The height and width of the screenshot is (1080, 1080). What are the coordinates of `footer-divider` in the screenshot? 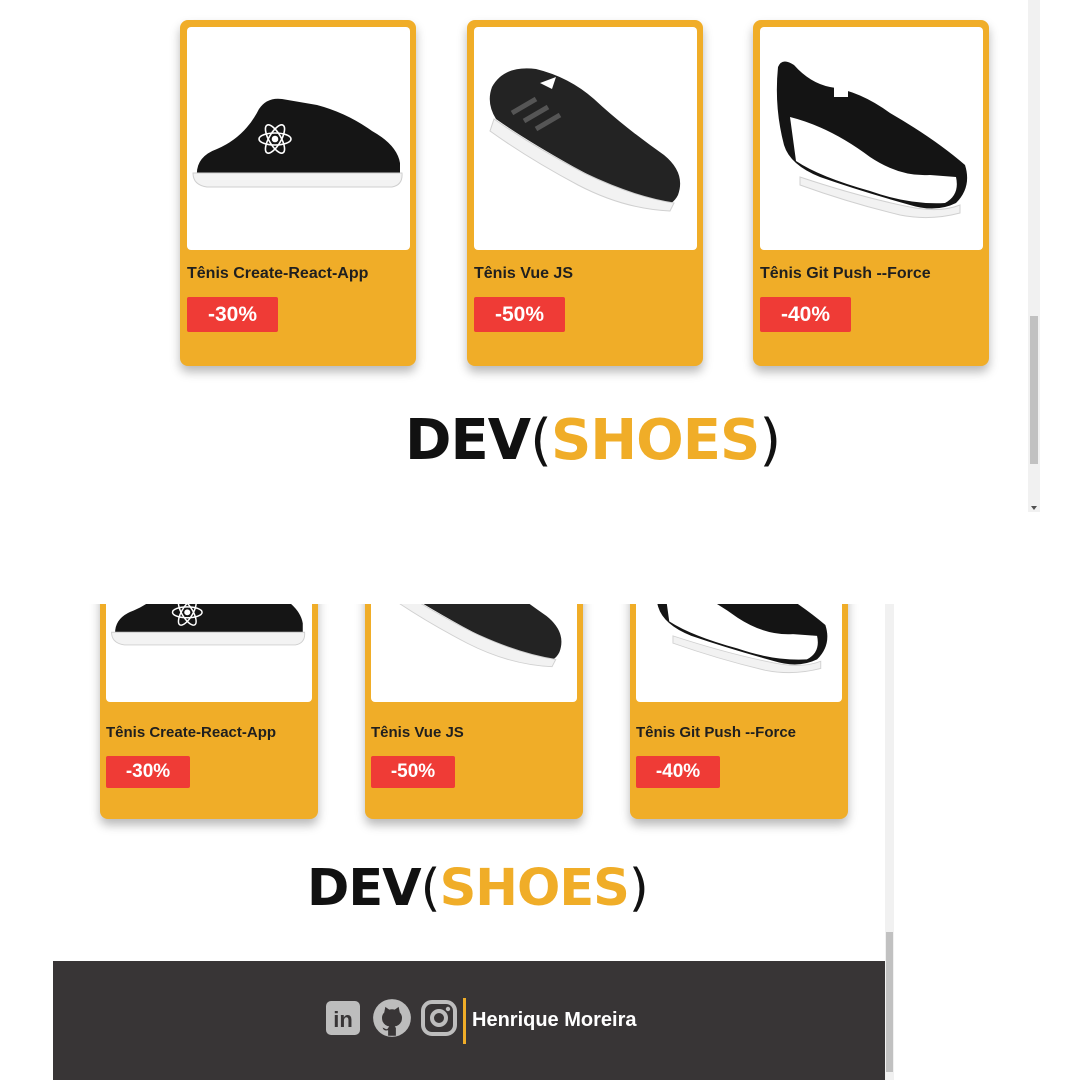 It's located at (464, 1021).